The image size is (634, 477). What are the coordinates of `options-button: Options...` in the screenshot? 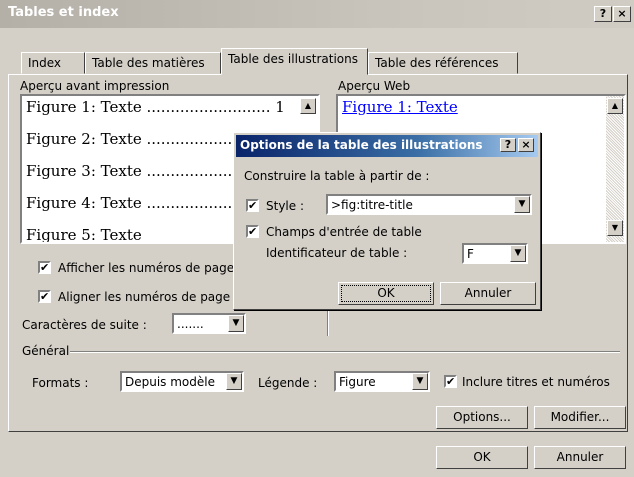 It's located at (482, 417).